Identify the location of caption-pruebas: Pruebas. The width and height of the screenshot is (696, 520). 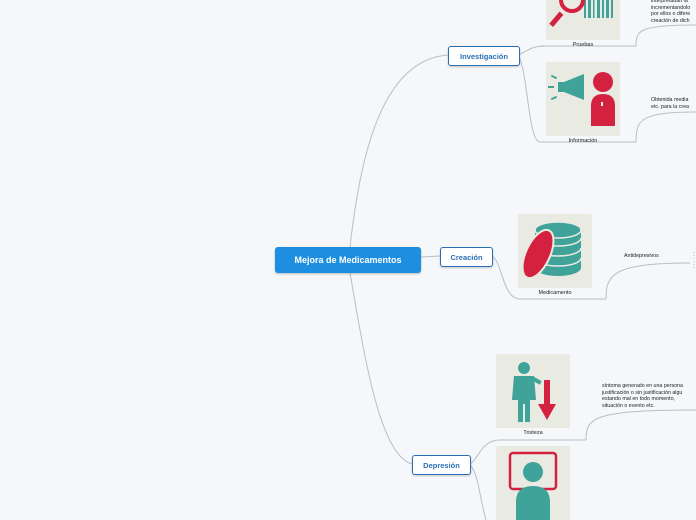
(583, 45).